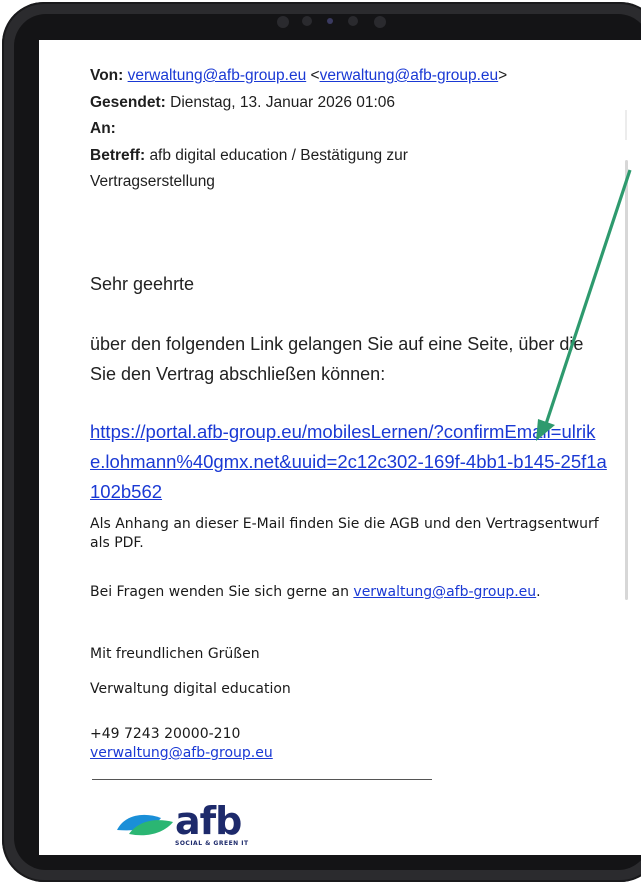 Image resolution: width=641 pixels, height=893 pixels. I want to click on to-label: An:, so click(103, 128).